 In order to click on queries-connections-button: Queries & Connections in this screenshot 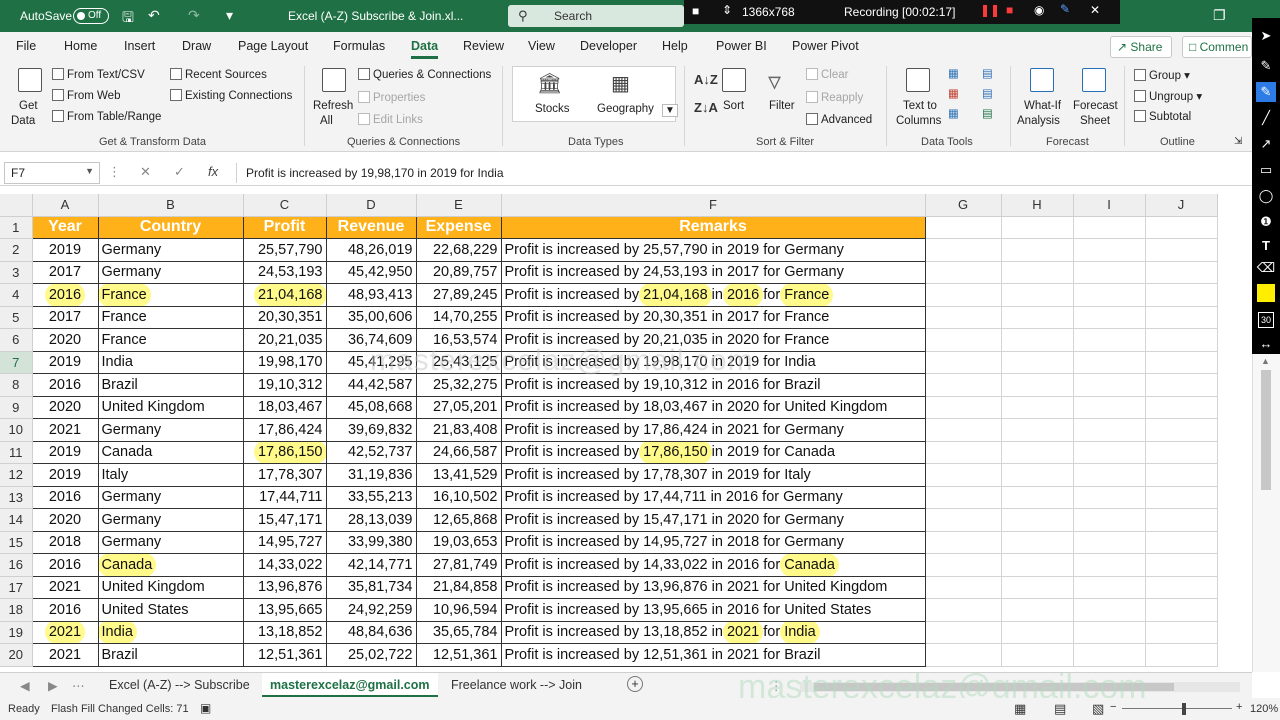, I will do `click(424, 74)`.